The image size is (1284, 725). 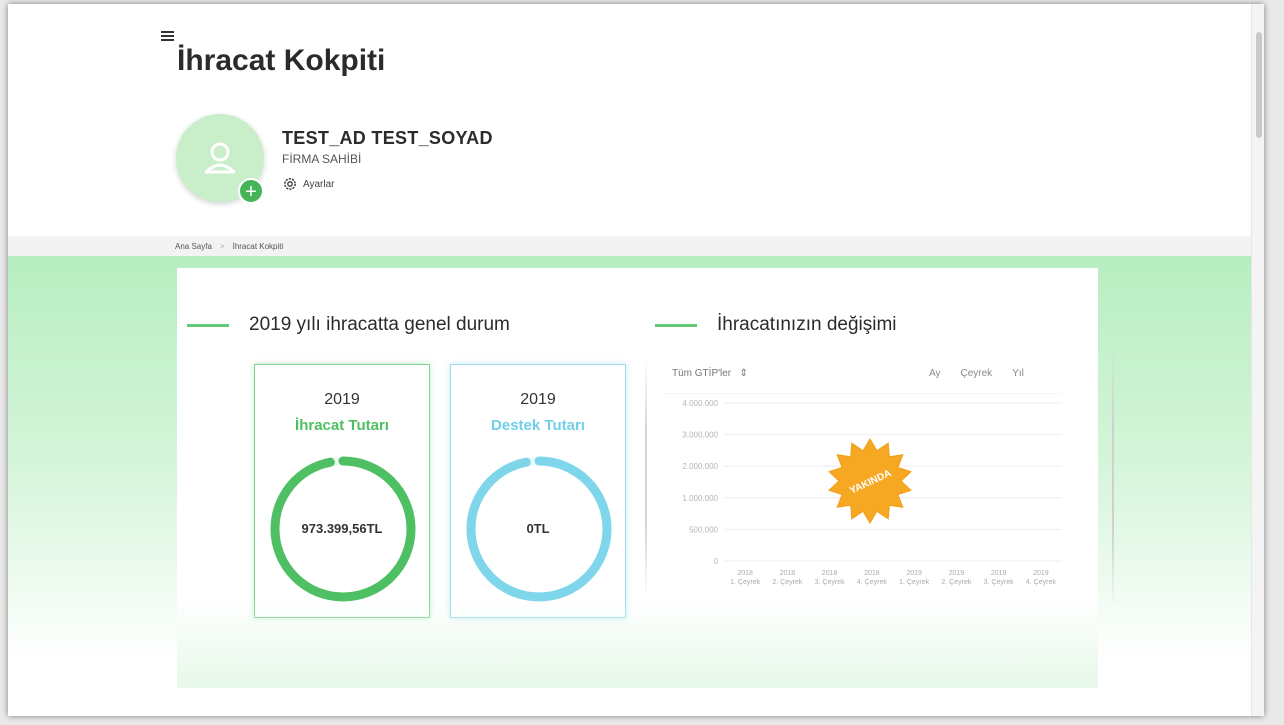 I want to click on export-label: İhracat Tutarı, so click(x=342, y=425).